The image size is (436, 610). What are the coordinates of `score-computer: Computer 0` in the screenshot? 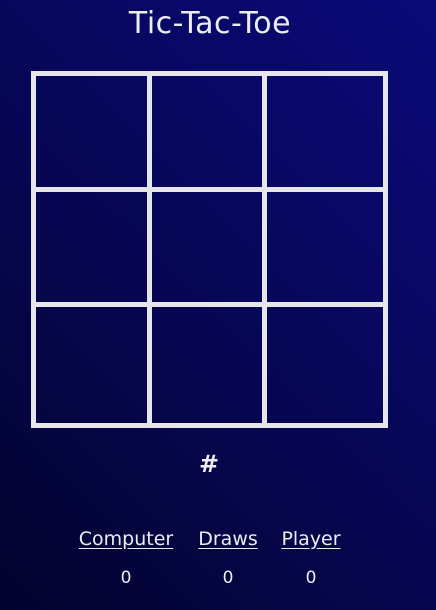 It's located at (126, 558).